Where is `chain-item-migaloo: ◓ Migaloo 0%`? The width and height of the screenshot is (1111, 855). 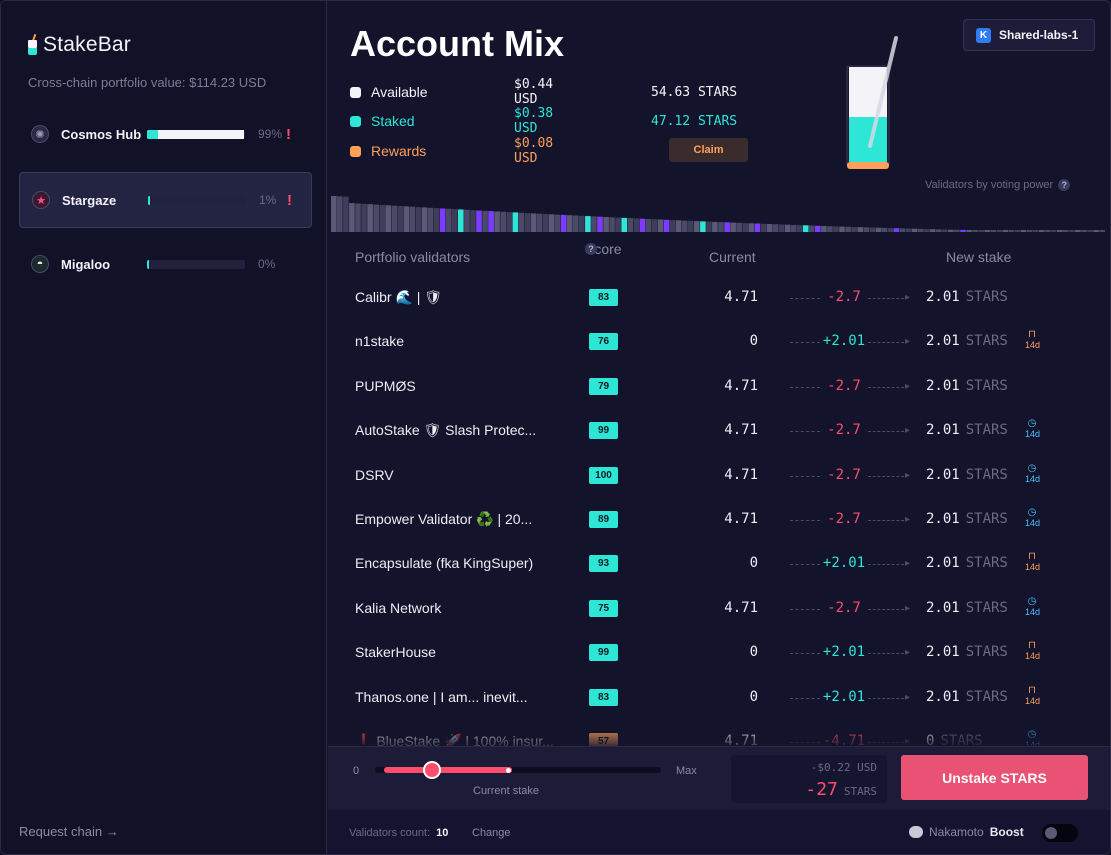
chain-item-migaloo: ◓ Migaloo 0% is located at coordinates (165, 264).